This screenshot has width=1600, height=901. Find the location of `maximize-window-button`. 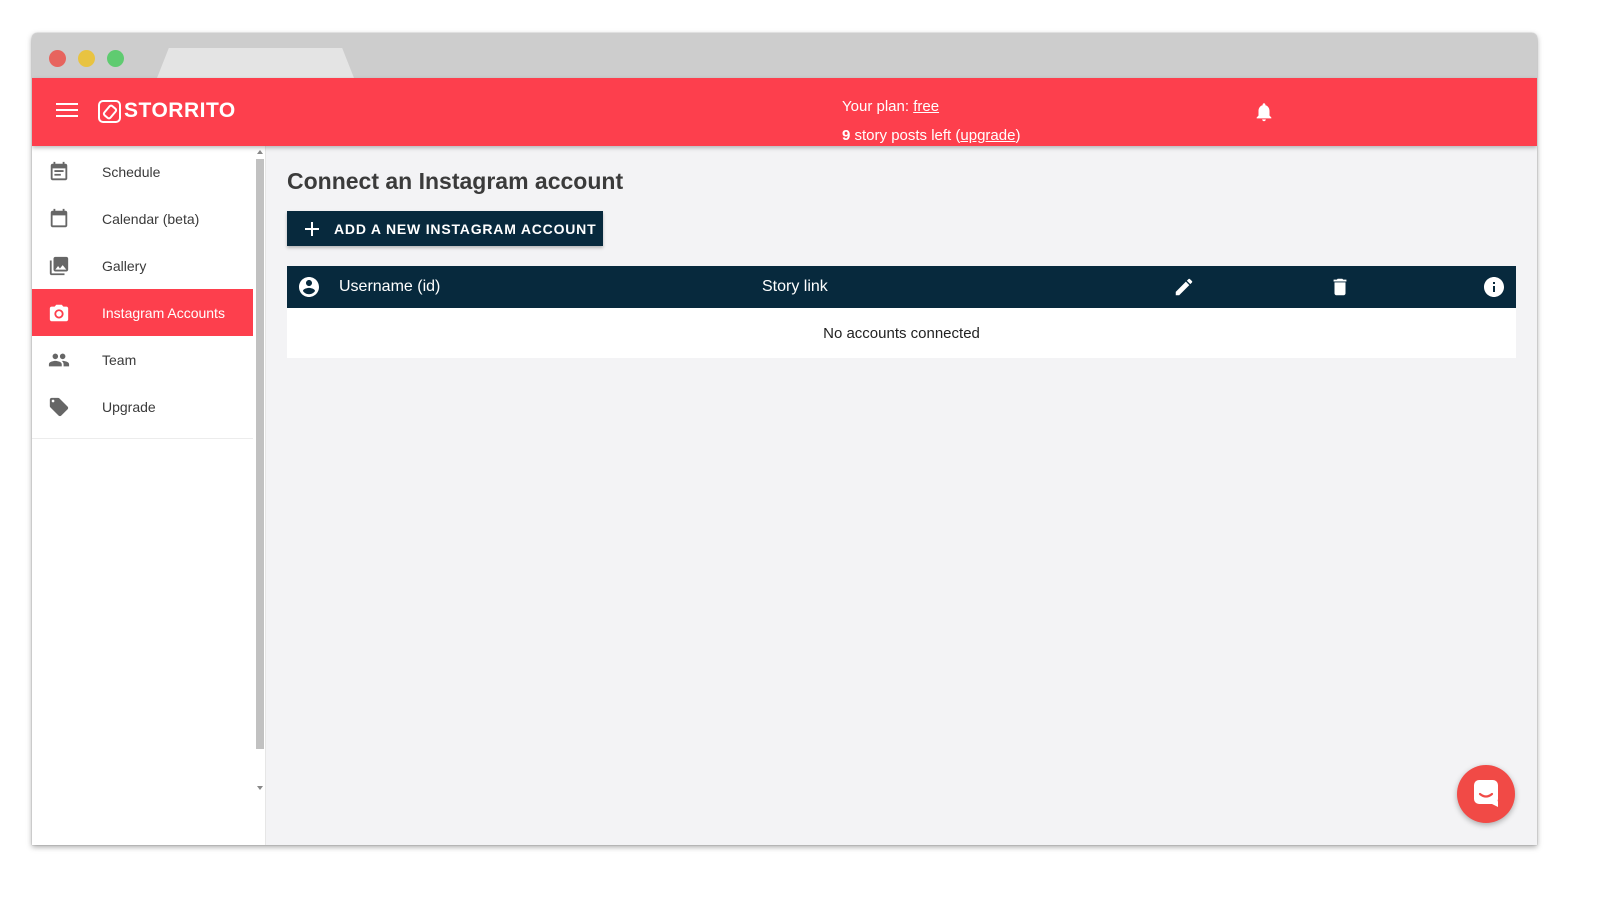

maximize-window-button is located at coordinates (115, 58).